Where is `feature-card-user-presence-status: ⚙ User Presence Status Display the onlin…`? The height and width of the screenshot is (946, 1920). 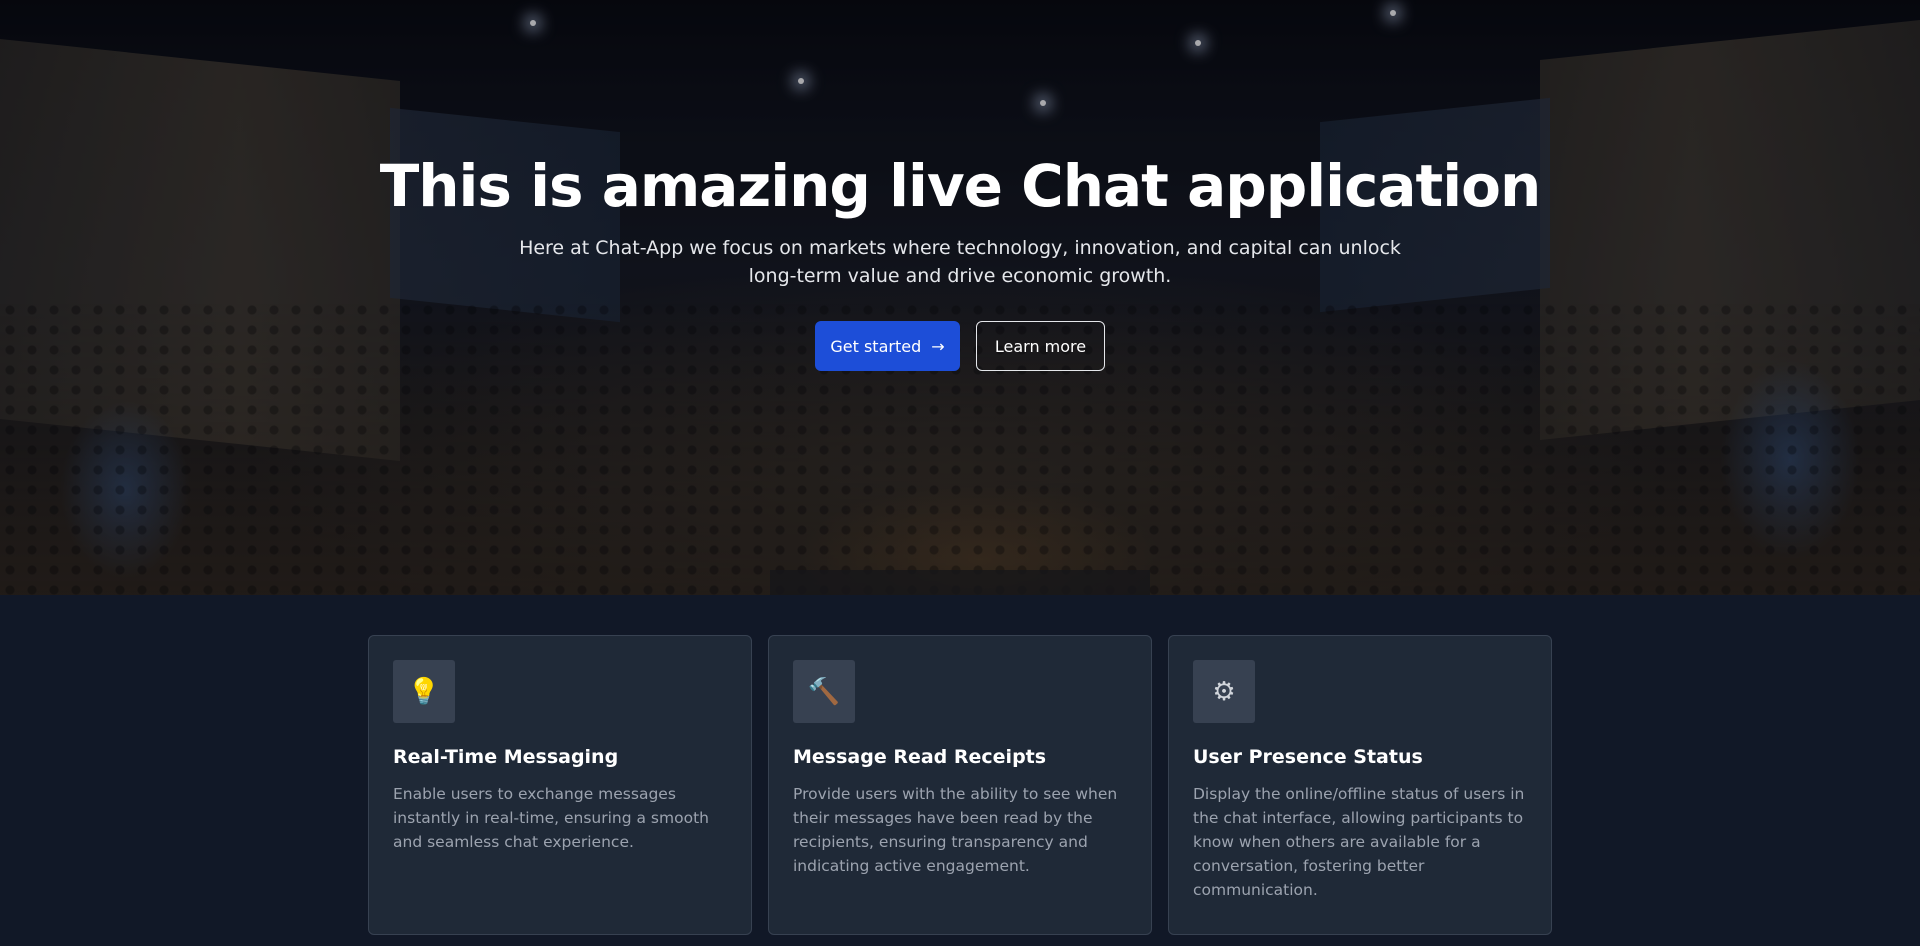
feature-card-user-presence-status: ⚙ User Presence Status Display the onlin… is located at coordinates (1360, 785).